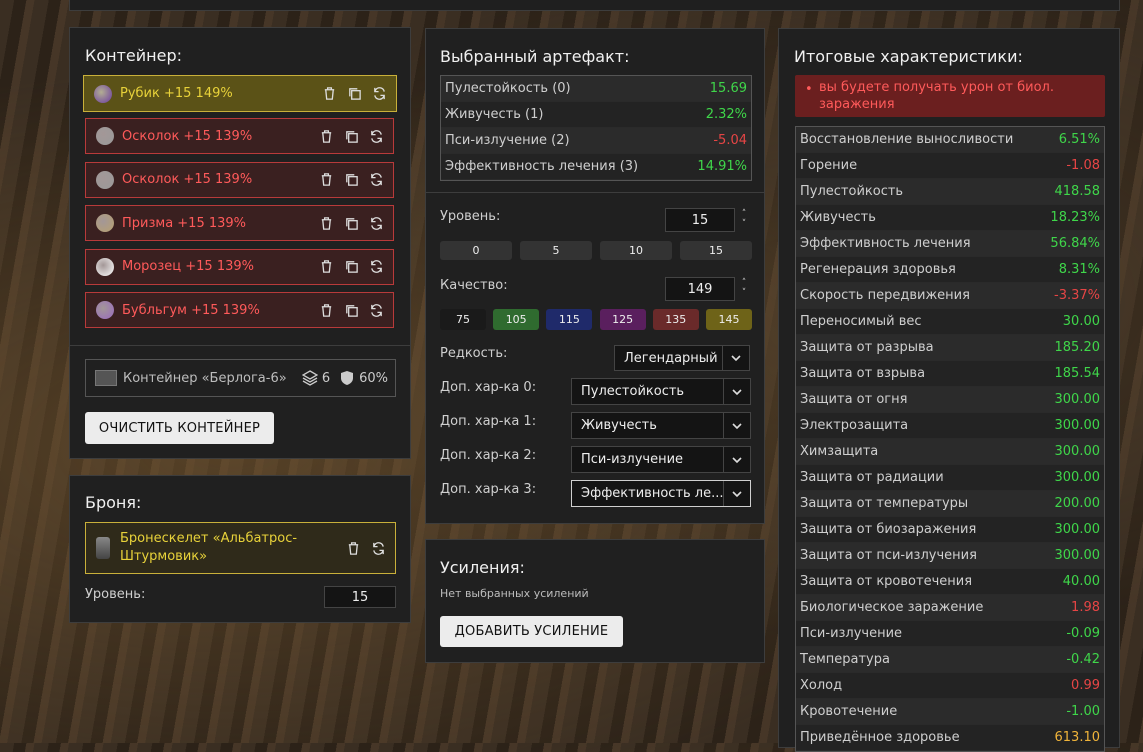  What do you see at coordinates (239, 266) in the screenshot?
I see `artifact-item: Морозец +15 139%` at bounding box center [239, 266].